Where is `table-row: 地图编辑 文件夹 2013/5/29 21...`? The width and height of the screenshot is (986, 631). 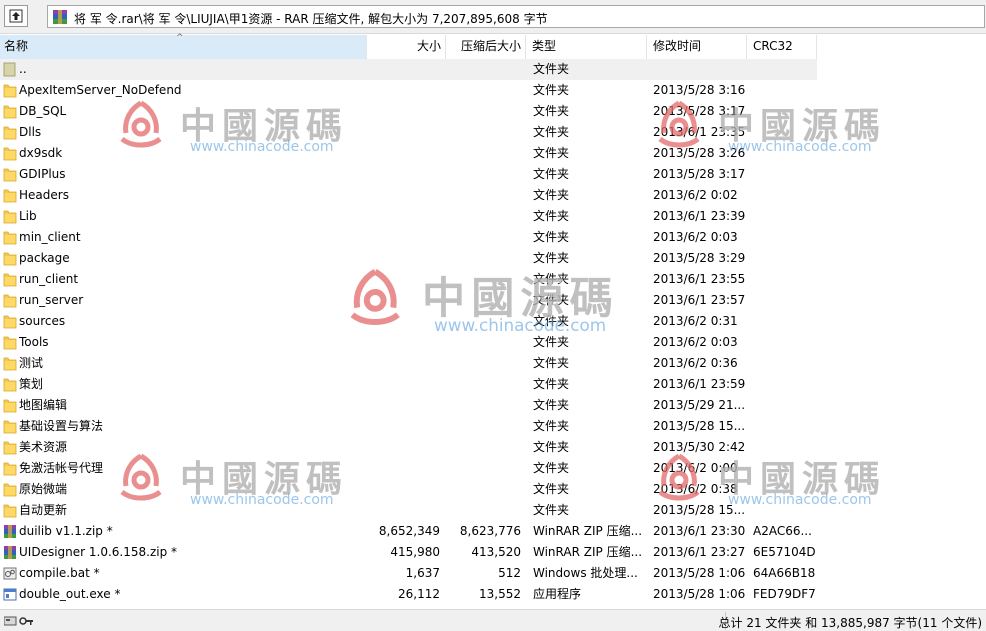
table-row: 地图编辑 文件夹 2013/5/29 21... is located at coordinates (493, 405).